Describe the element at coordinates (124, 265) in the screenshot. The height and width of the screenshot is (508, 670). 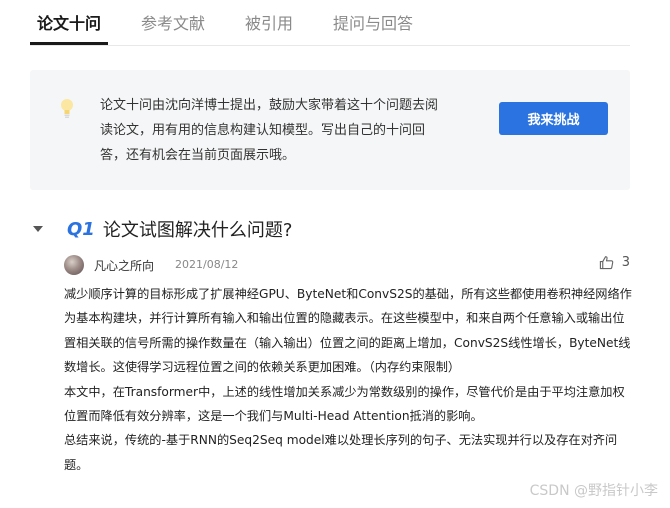
I see `author-name: 凡心之所向` at that location.